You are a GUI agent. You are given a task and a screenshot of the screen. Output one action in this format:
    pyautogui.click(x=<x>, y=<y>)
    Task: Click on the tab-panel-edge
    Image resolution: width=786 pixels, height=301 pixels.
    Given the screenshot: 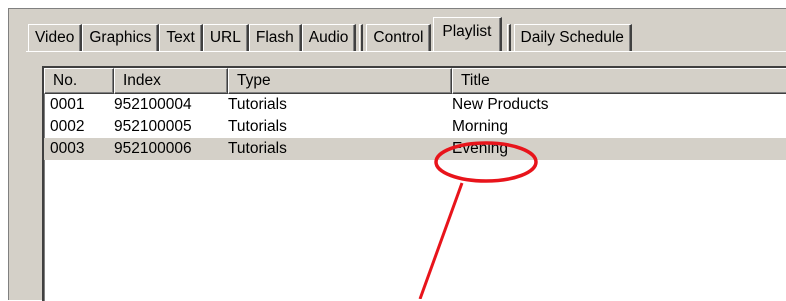 What is the action you would take?
    pyautogui.click(x=406, y=51)
    